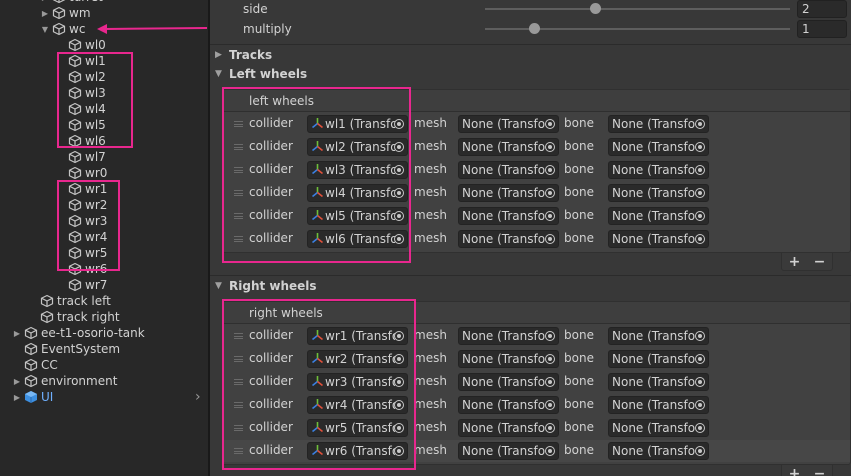 This screenshot has width=851, height=476. What do you see at coordinates (69, 301) in the screenshot?
I see `hierarchy-item: track left` at bounding box center [69, 301].